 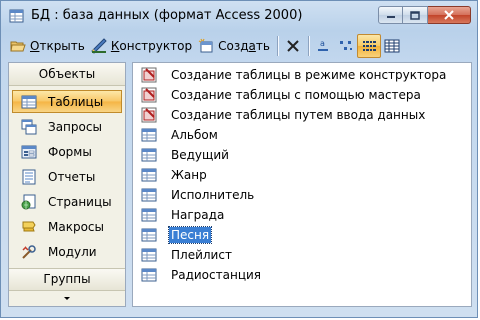 I want to click on designer-label: Конструктор, so click(x=151, y=46).